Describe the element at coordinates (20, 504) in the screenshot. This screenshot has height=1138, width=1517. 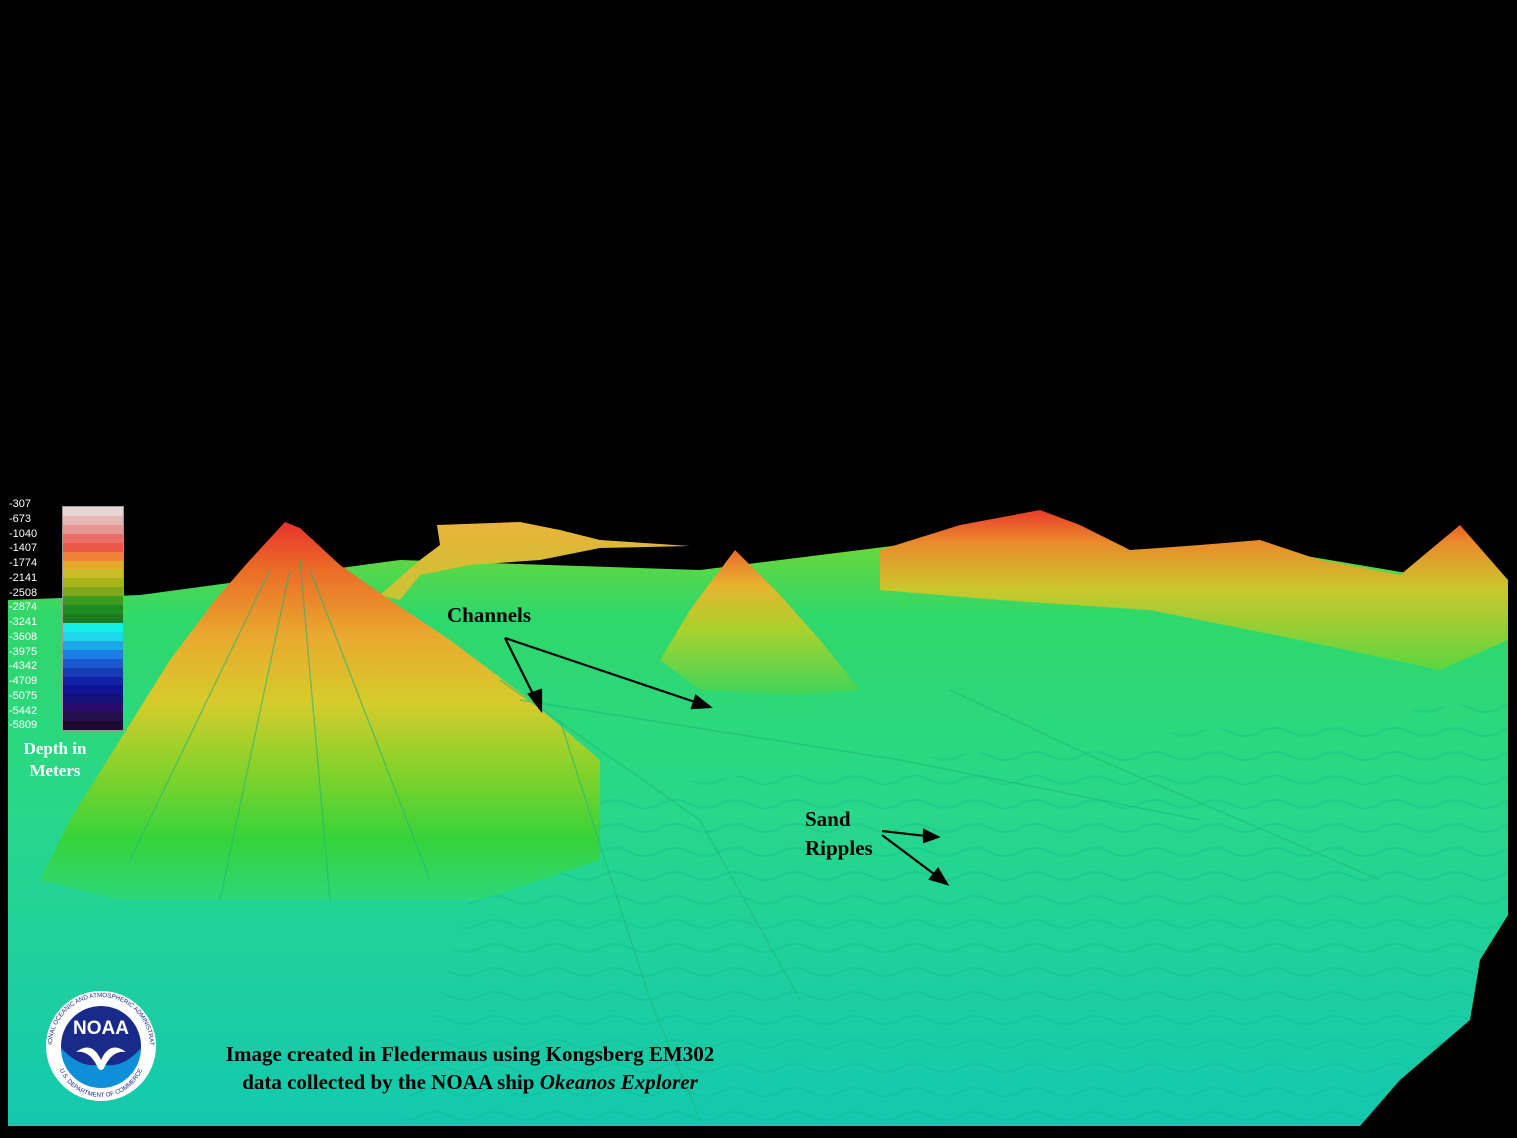
I see `legend-tick-label: -307` at that location.